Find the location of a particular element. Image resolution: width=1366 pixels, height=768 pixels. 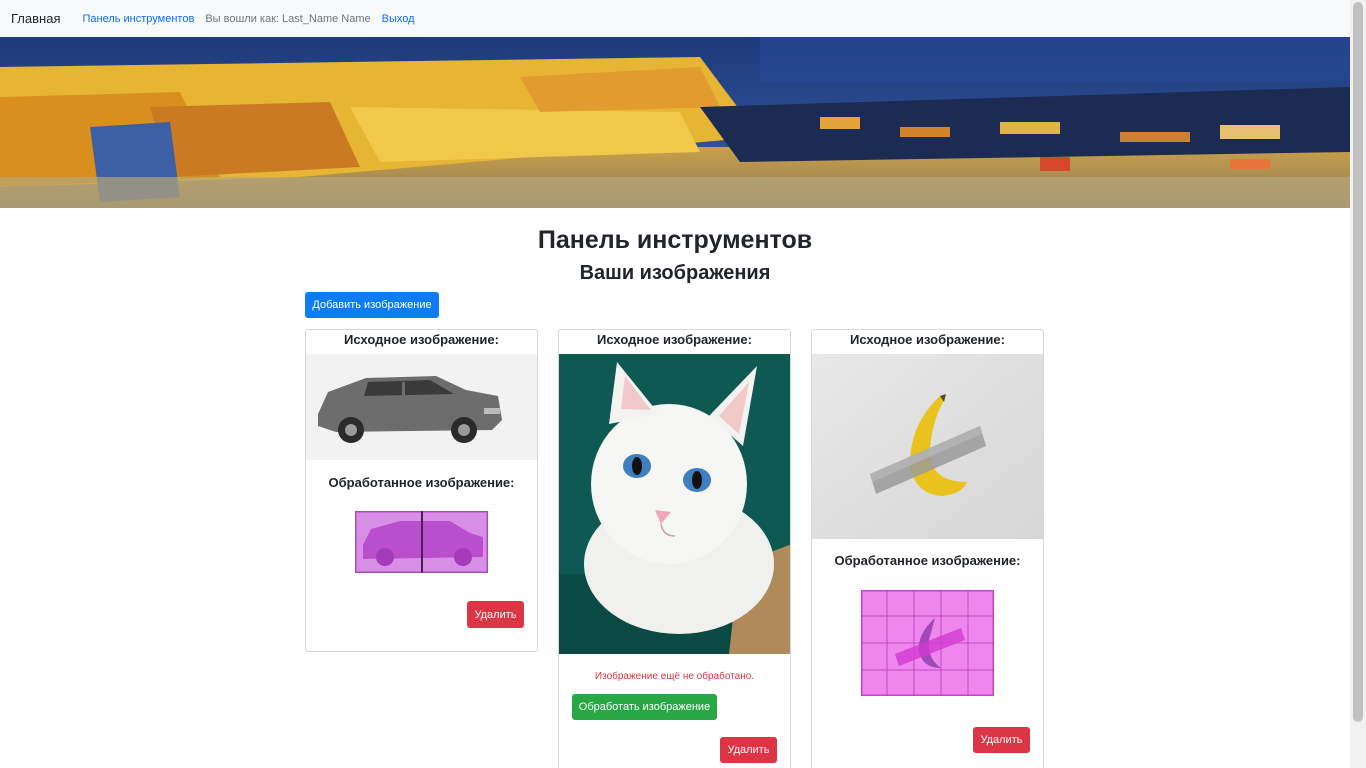

page-scrollbar is located at coordinates (1358, 384).